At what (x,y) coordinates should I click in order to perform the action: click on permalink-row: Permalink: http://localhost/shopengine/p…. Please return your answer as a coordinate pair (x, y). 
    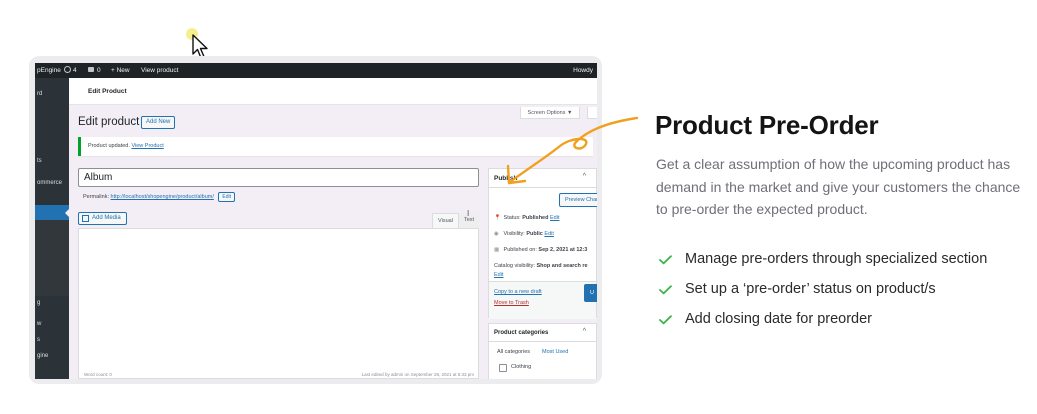
    Looking at the image, I should click on (159, 197).